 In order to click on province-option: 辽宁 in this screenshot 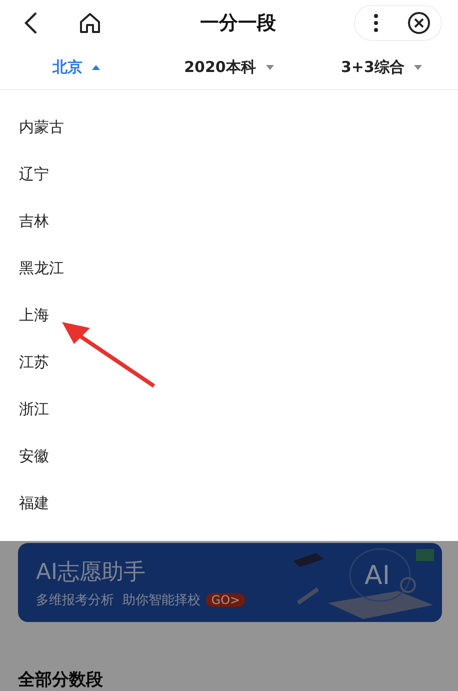, I will do `click(229, 174)`.